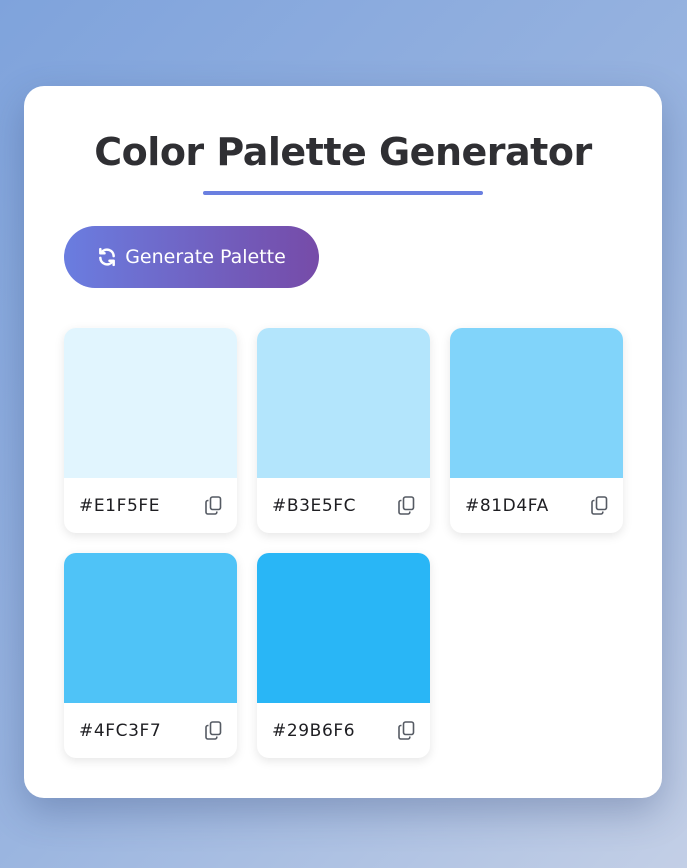  I want to click on color-swatch: #81D4FA, so click(536, 430).